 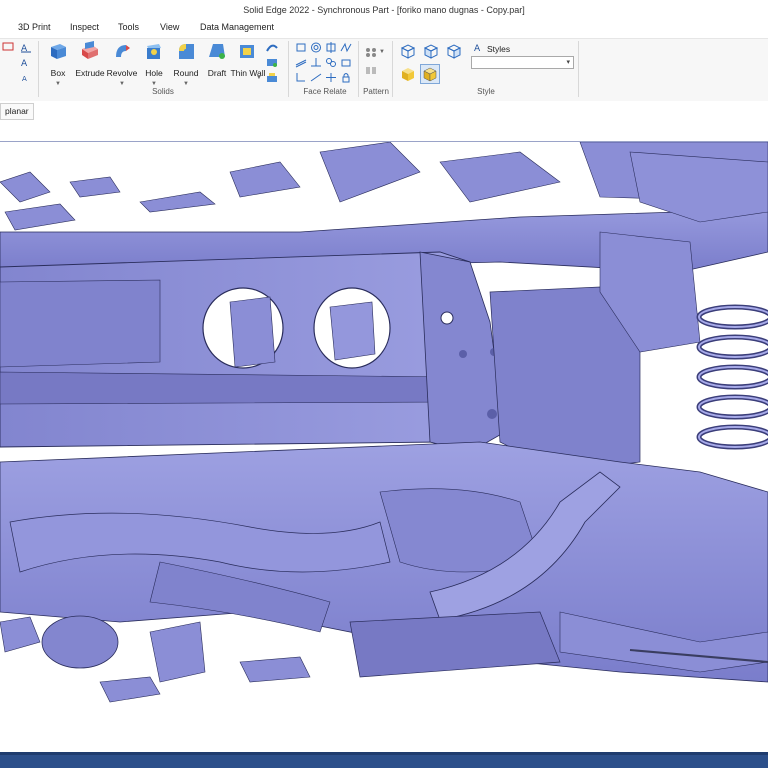 I want to click on parallel-icon, so click(x=301, y=62).